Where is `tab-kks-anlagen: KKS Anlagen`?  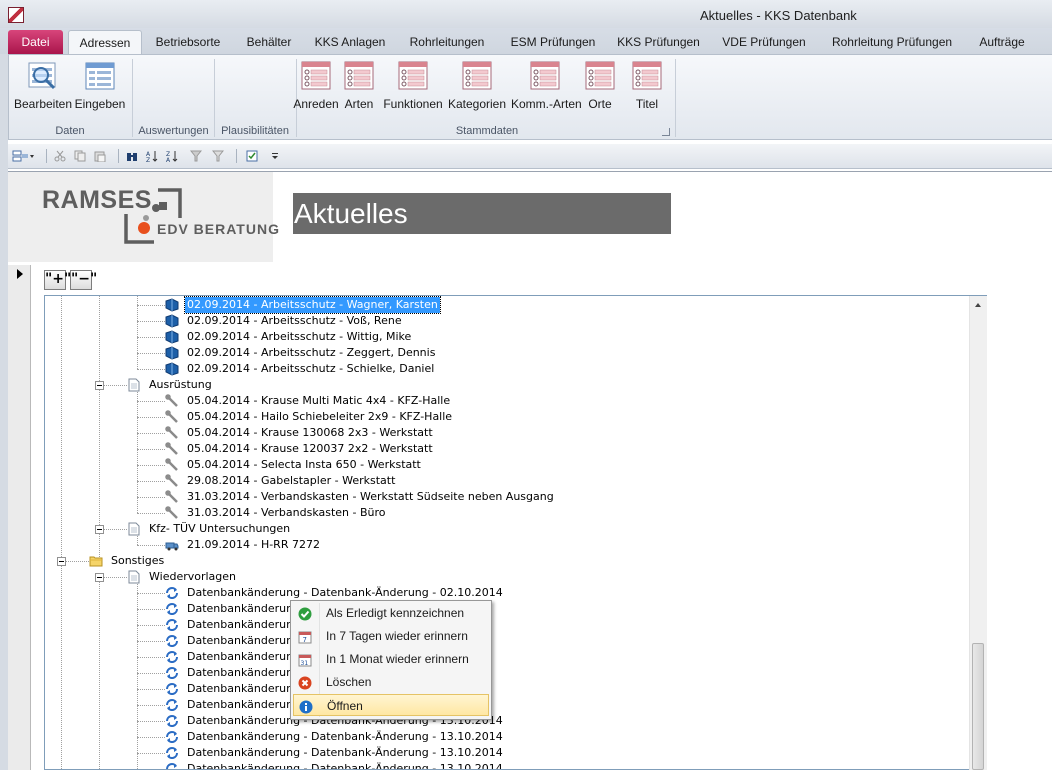
tab-kks-anlagen: KKS Anlagen is located at coordinates (350, 42).